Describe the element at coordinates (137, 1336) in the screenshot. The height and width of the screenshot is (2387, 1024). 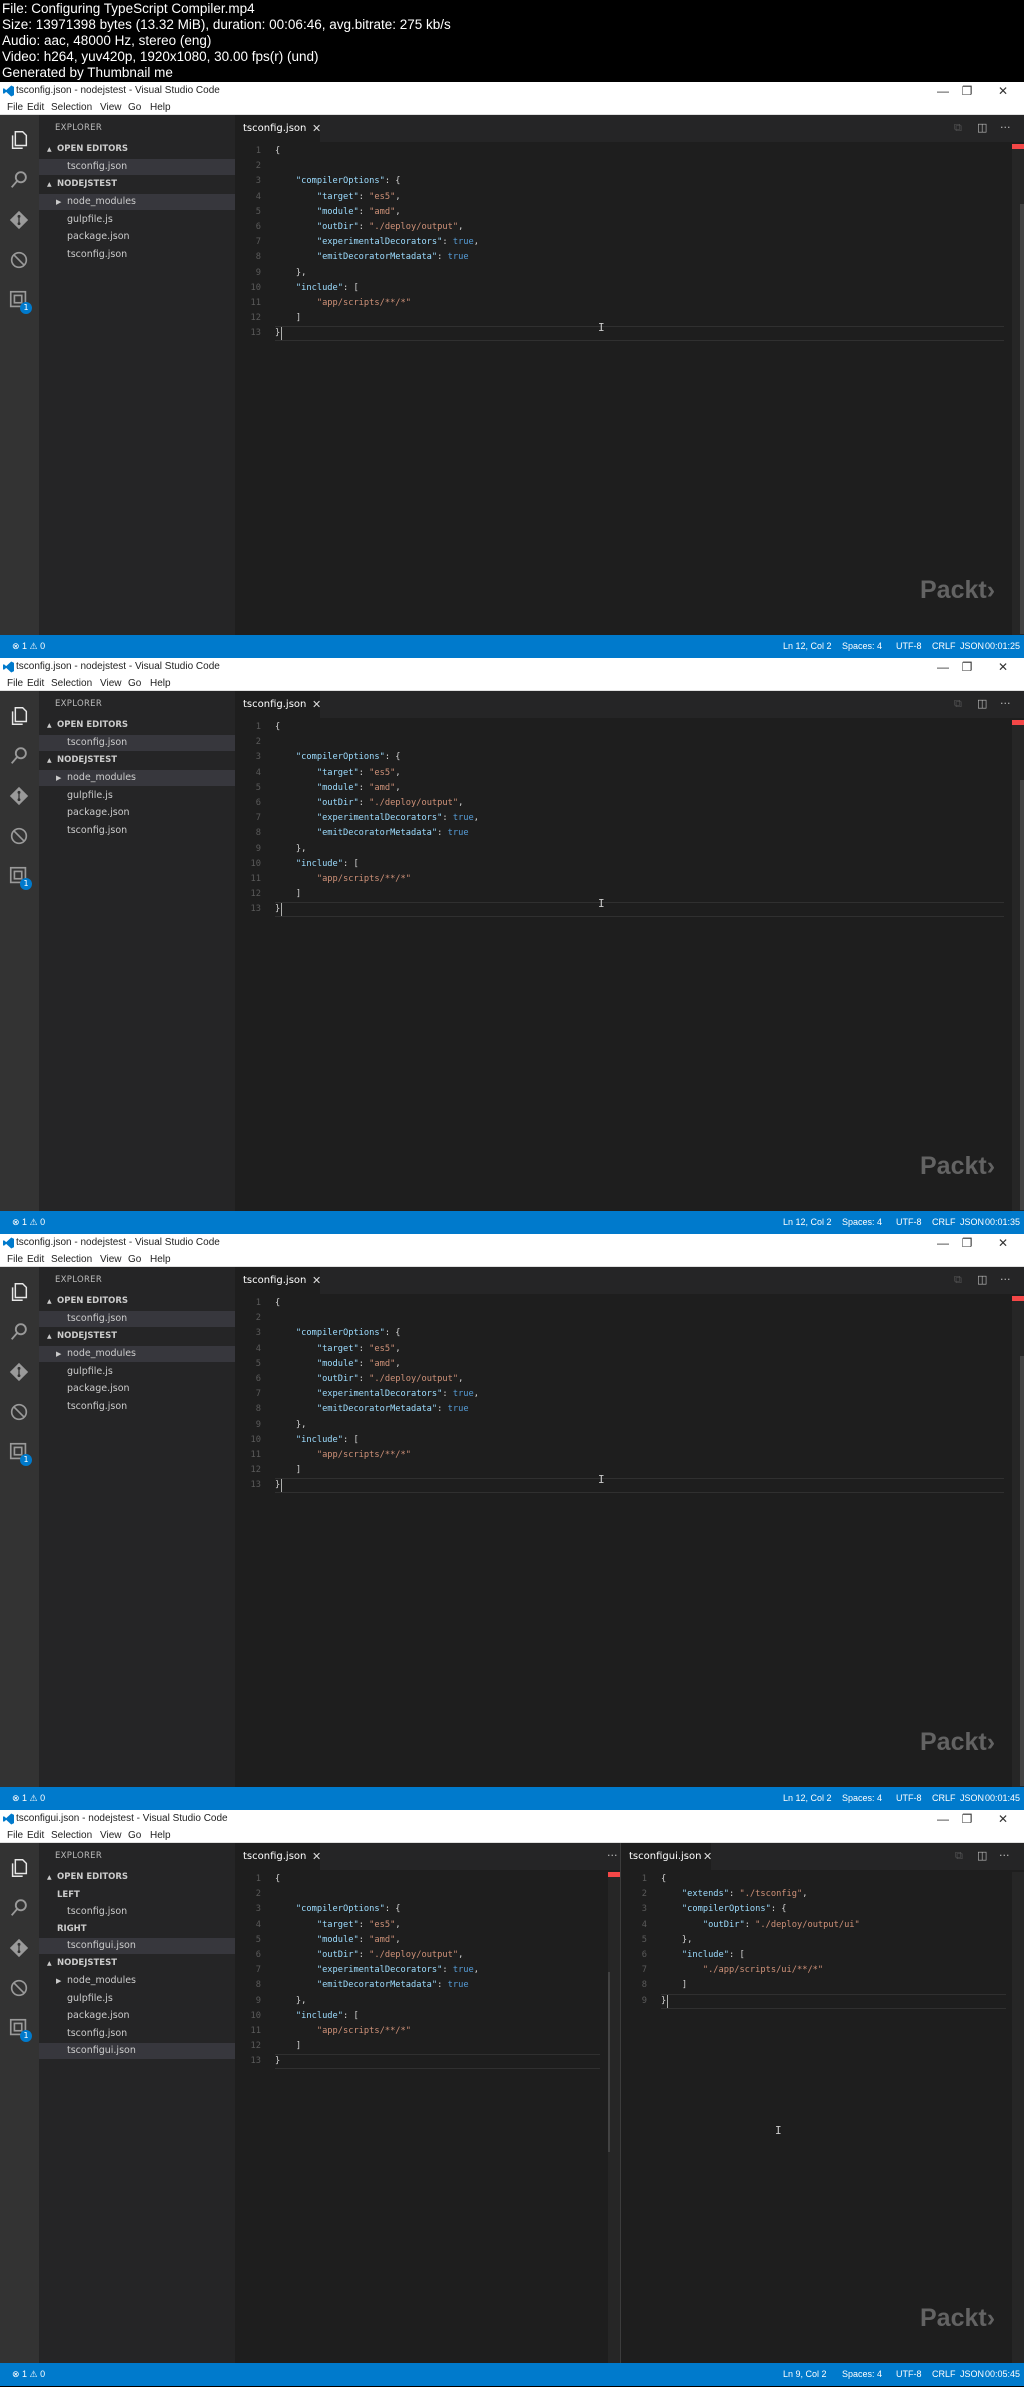
I see `folder-section: ▲ NODEJSTEST` at that location.